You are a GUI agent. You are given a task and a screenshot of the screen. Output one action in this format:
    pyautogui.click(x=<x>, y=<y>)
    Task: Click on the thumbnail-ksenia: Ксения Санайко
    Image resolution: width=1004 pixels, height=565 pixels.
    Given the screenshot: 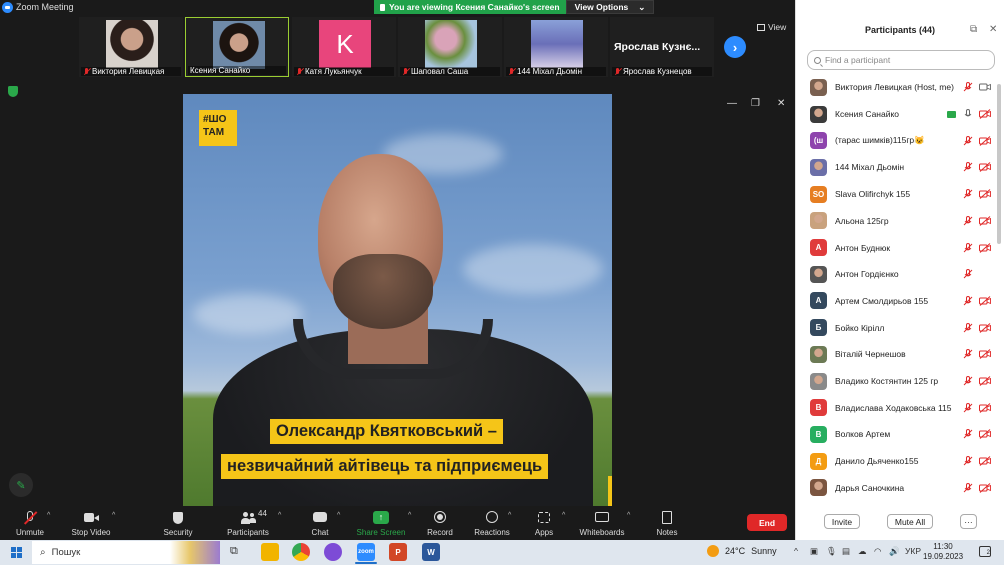 What is the action you would take?
    pyautogui.click(x=237, y=47)
    